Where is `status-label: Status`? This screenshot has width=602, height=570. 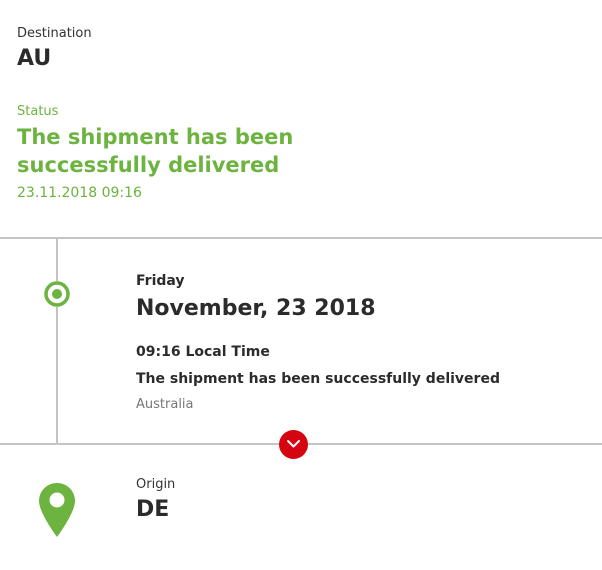 status-label: Status is located at coordinates (38, 111).